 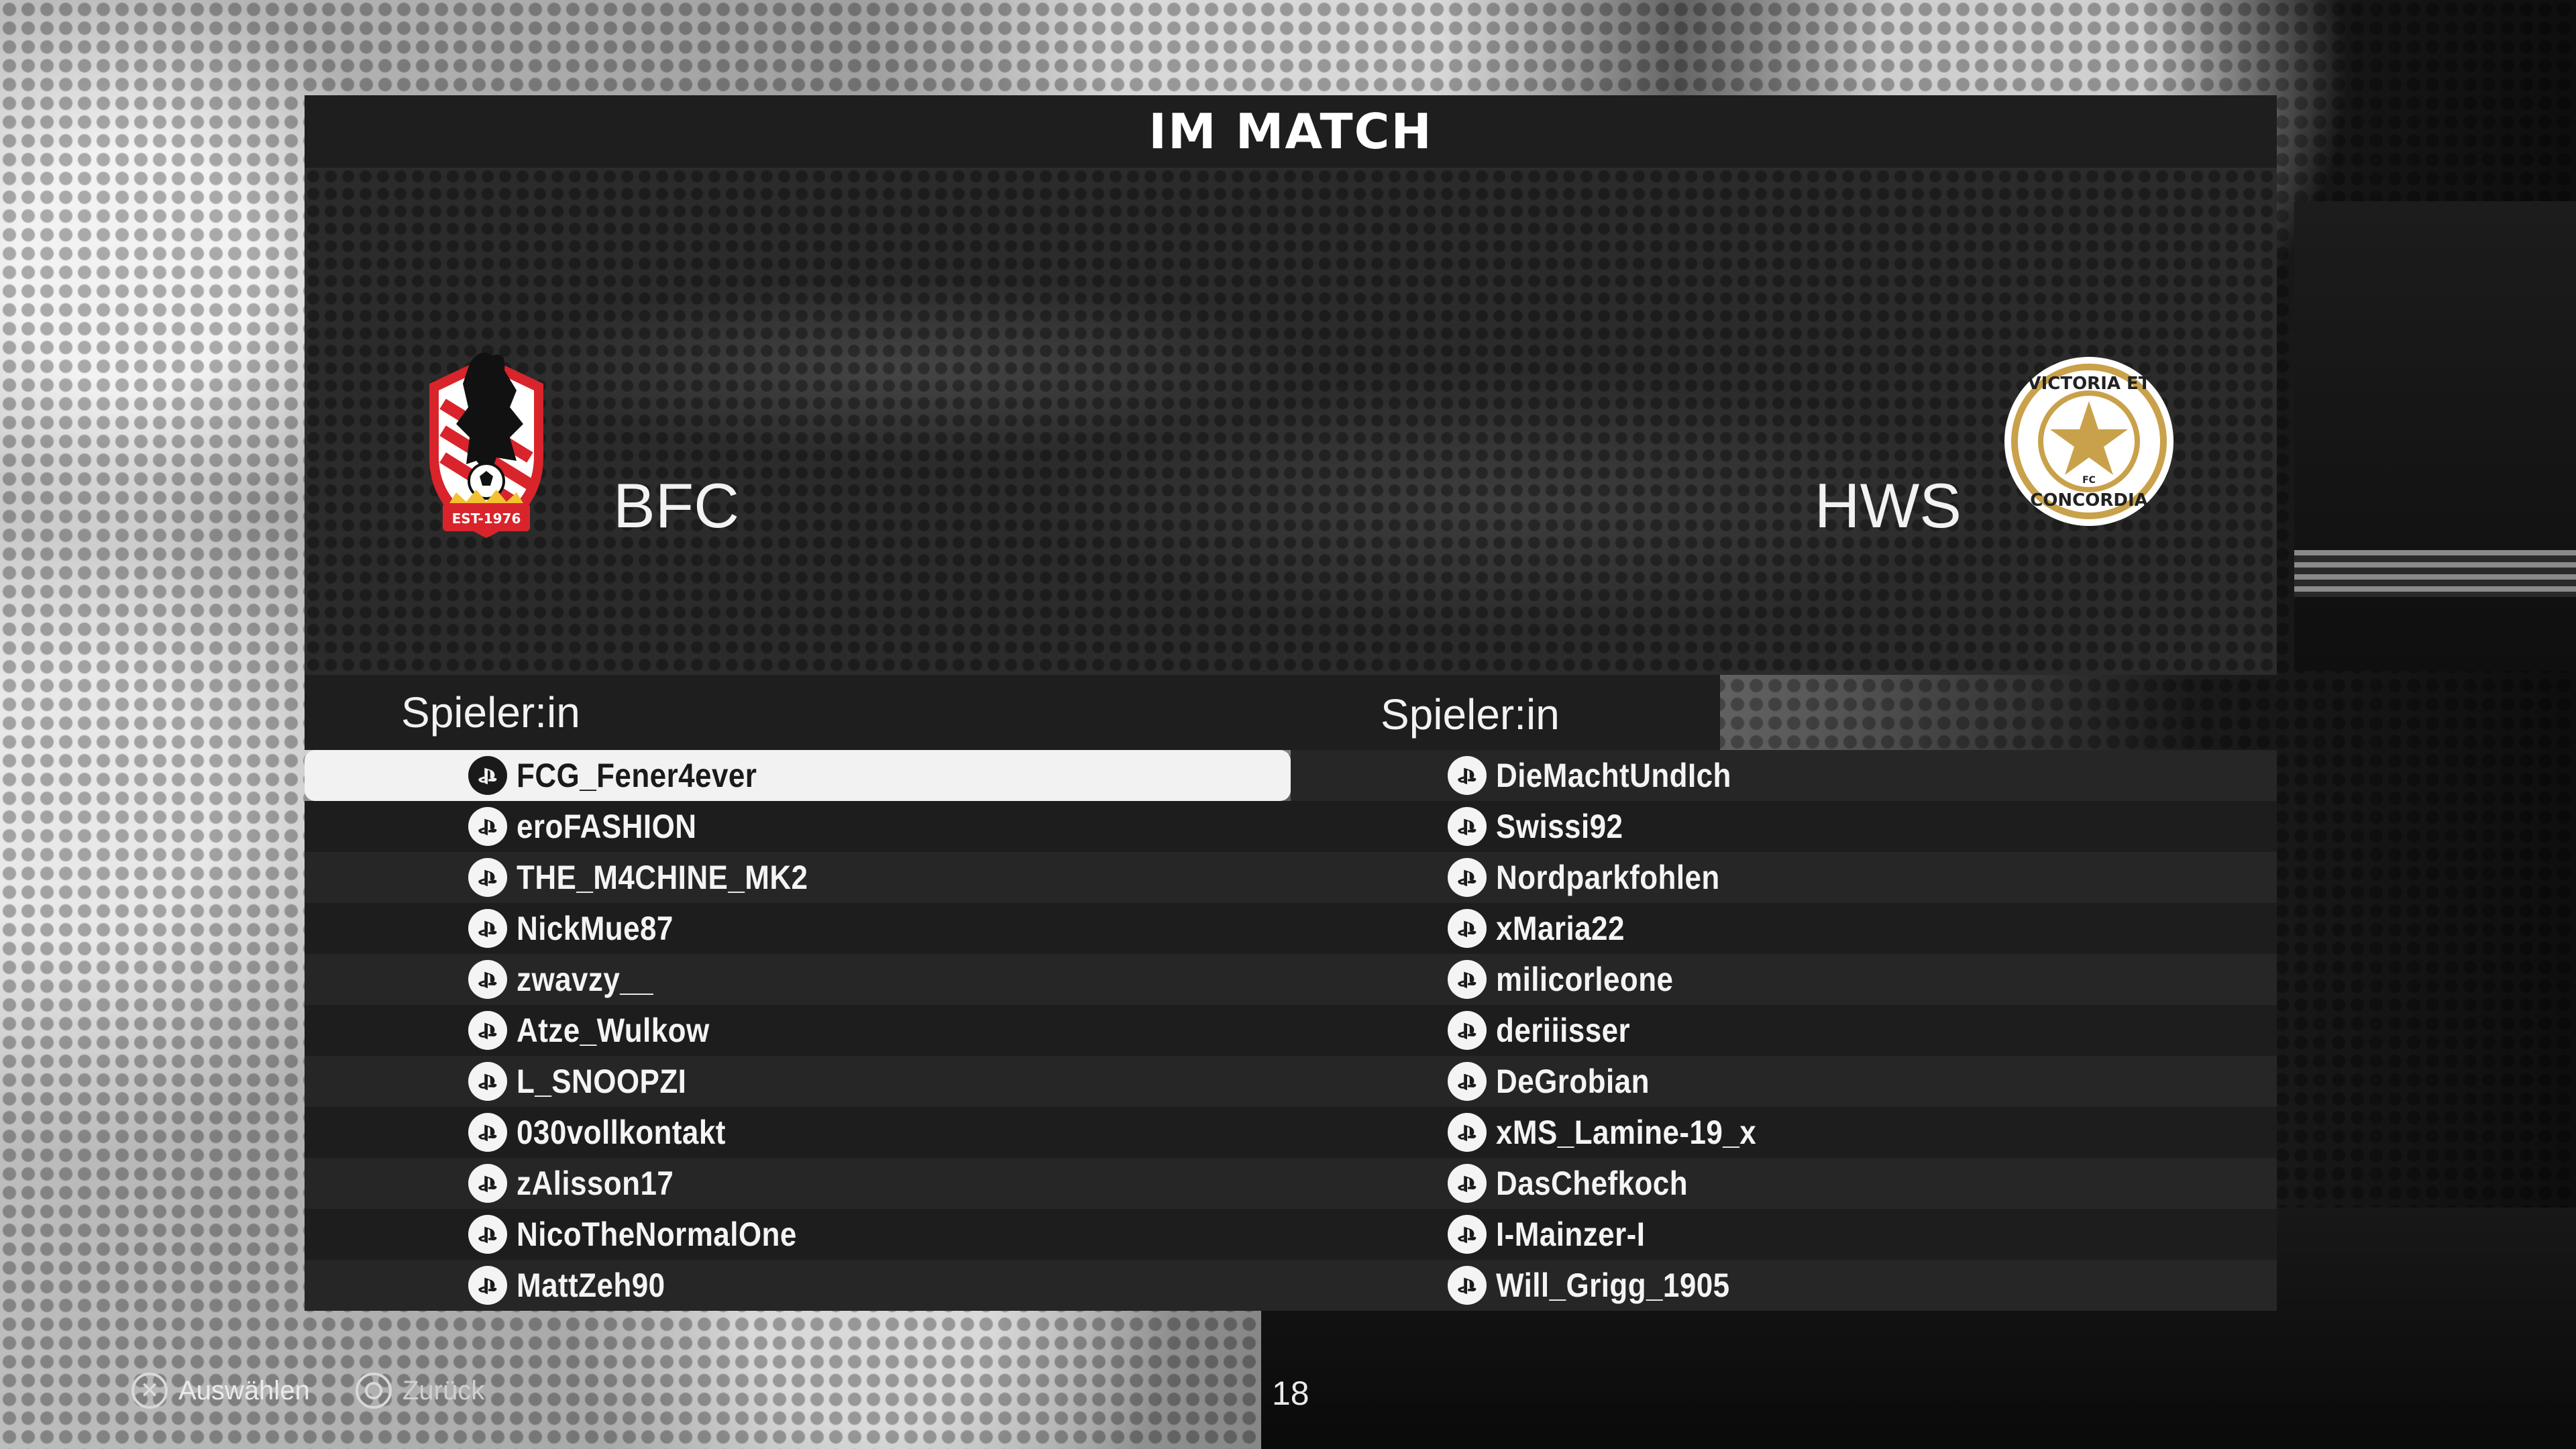 I want to click on home-player-name: THE_M4CHINE_MK2, so click(x=662, y=877).